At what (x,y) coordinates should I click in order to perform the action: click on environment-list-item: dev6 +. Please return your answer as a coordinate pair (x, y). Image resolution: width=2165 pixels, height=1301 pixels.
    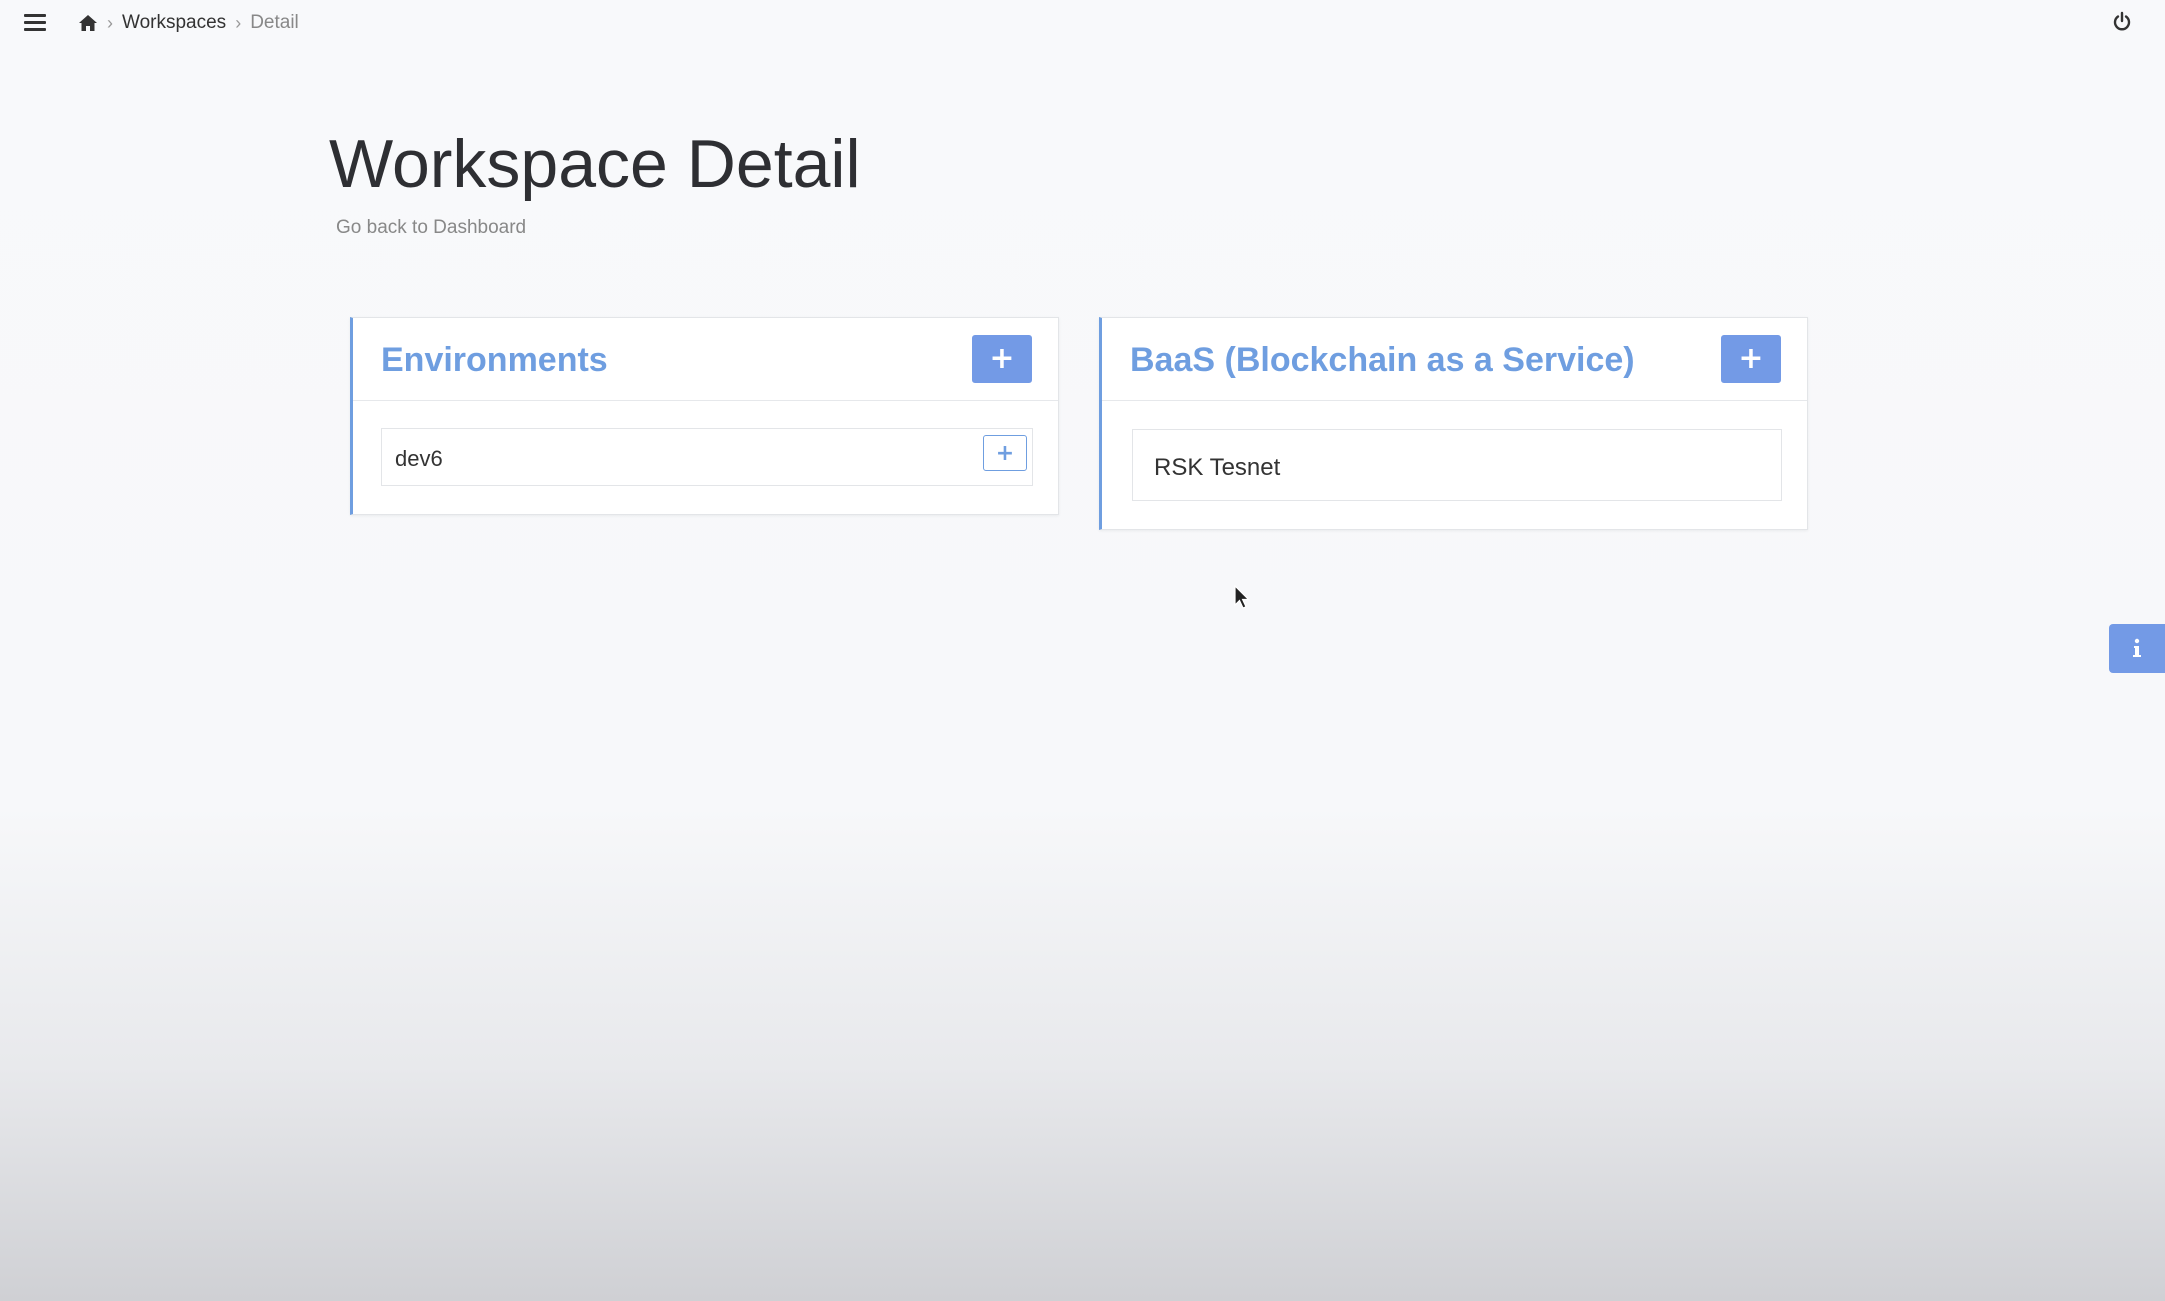
    Looking at the image, I should click on (707, 457).